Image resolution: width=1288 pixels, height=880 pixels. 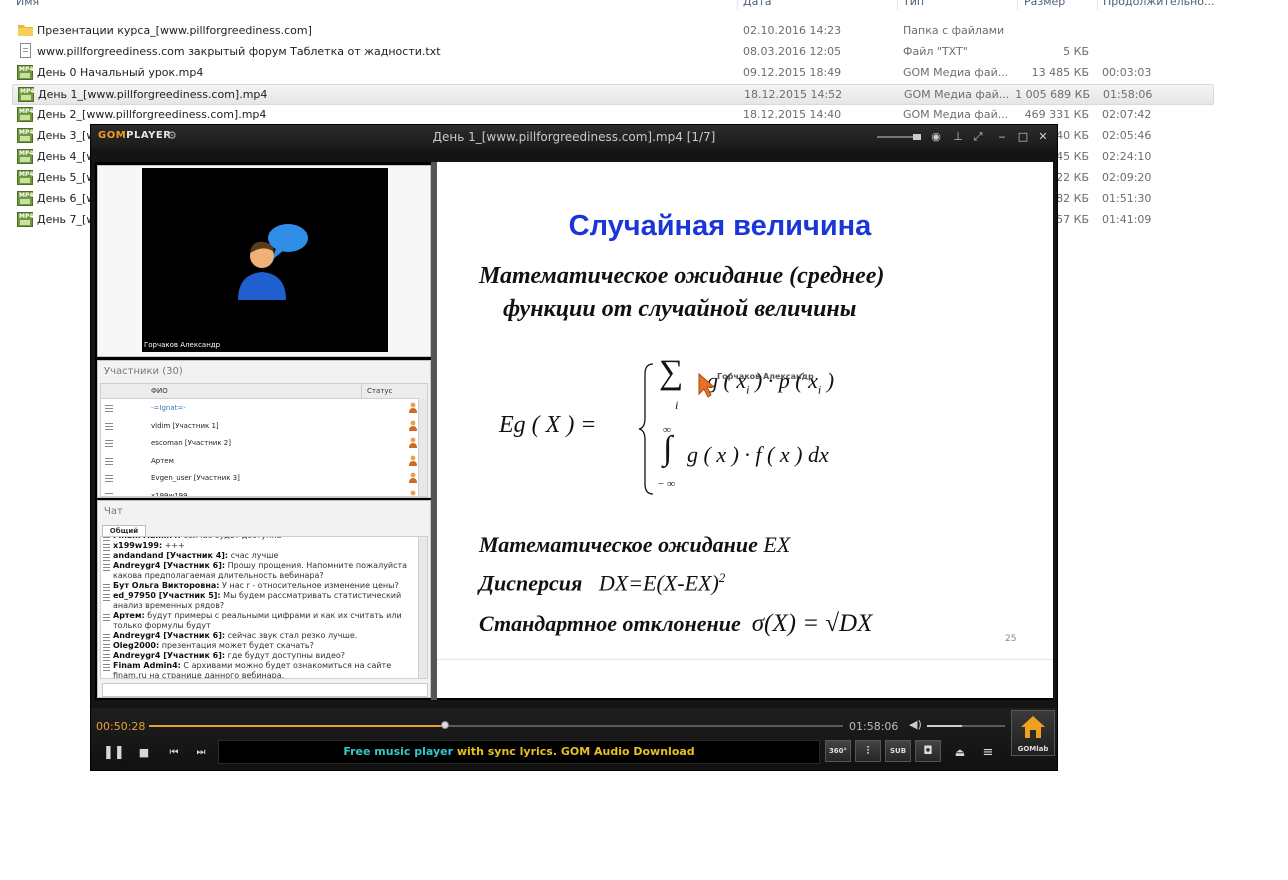 What do you see at coordinates (988, 753) in the screenshot?
I see `menu-icon: ≡` at bounding box center [988, 753].